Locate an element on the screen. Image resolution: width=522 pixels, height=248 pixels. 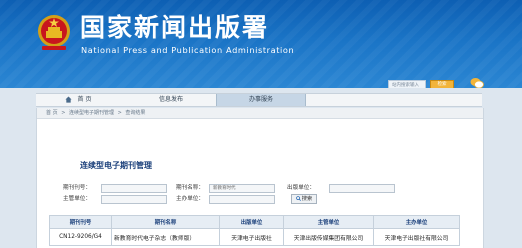
cell-sponsor: 天津电子出版社有限公司 is located at coordinates (416, 237).